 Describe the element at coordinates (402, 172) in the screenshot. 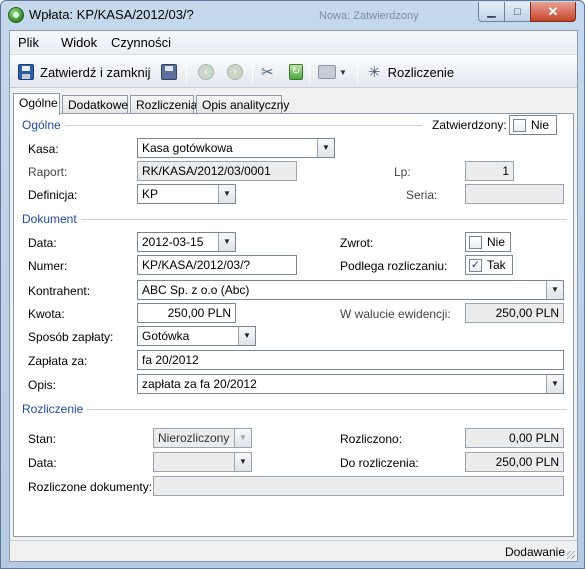

I see `lp-label: Lp:` at that location.